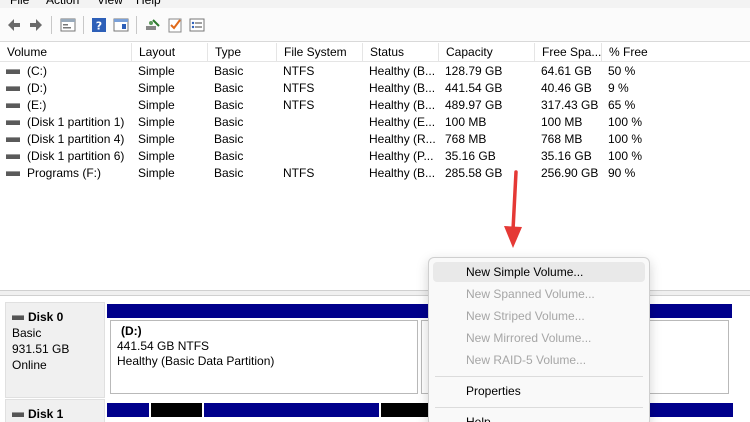 The width and height of the screenshot is (750, 422). Describe the element at coordinates (62, 4) in the screenshot. I see `menu-action: Action` at that location.